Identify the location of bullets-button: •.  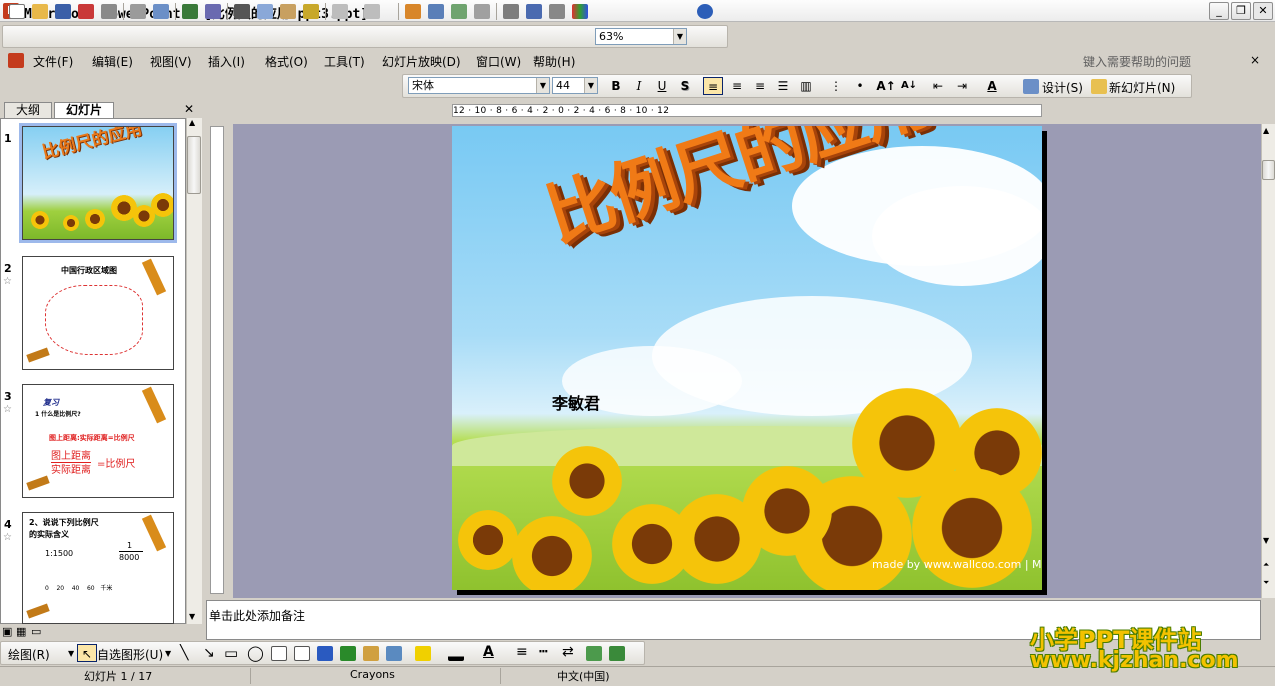
(860, 86).